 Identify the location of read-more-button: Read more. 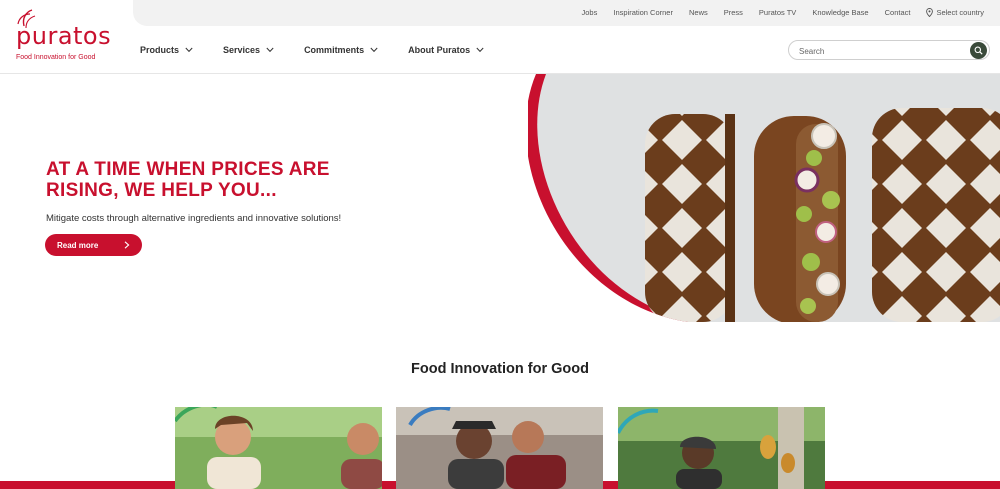
(93, 245).